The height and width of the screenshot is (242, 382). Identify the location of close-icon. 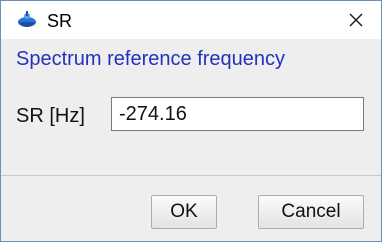
(356, 20).